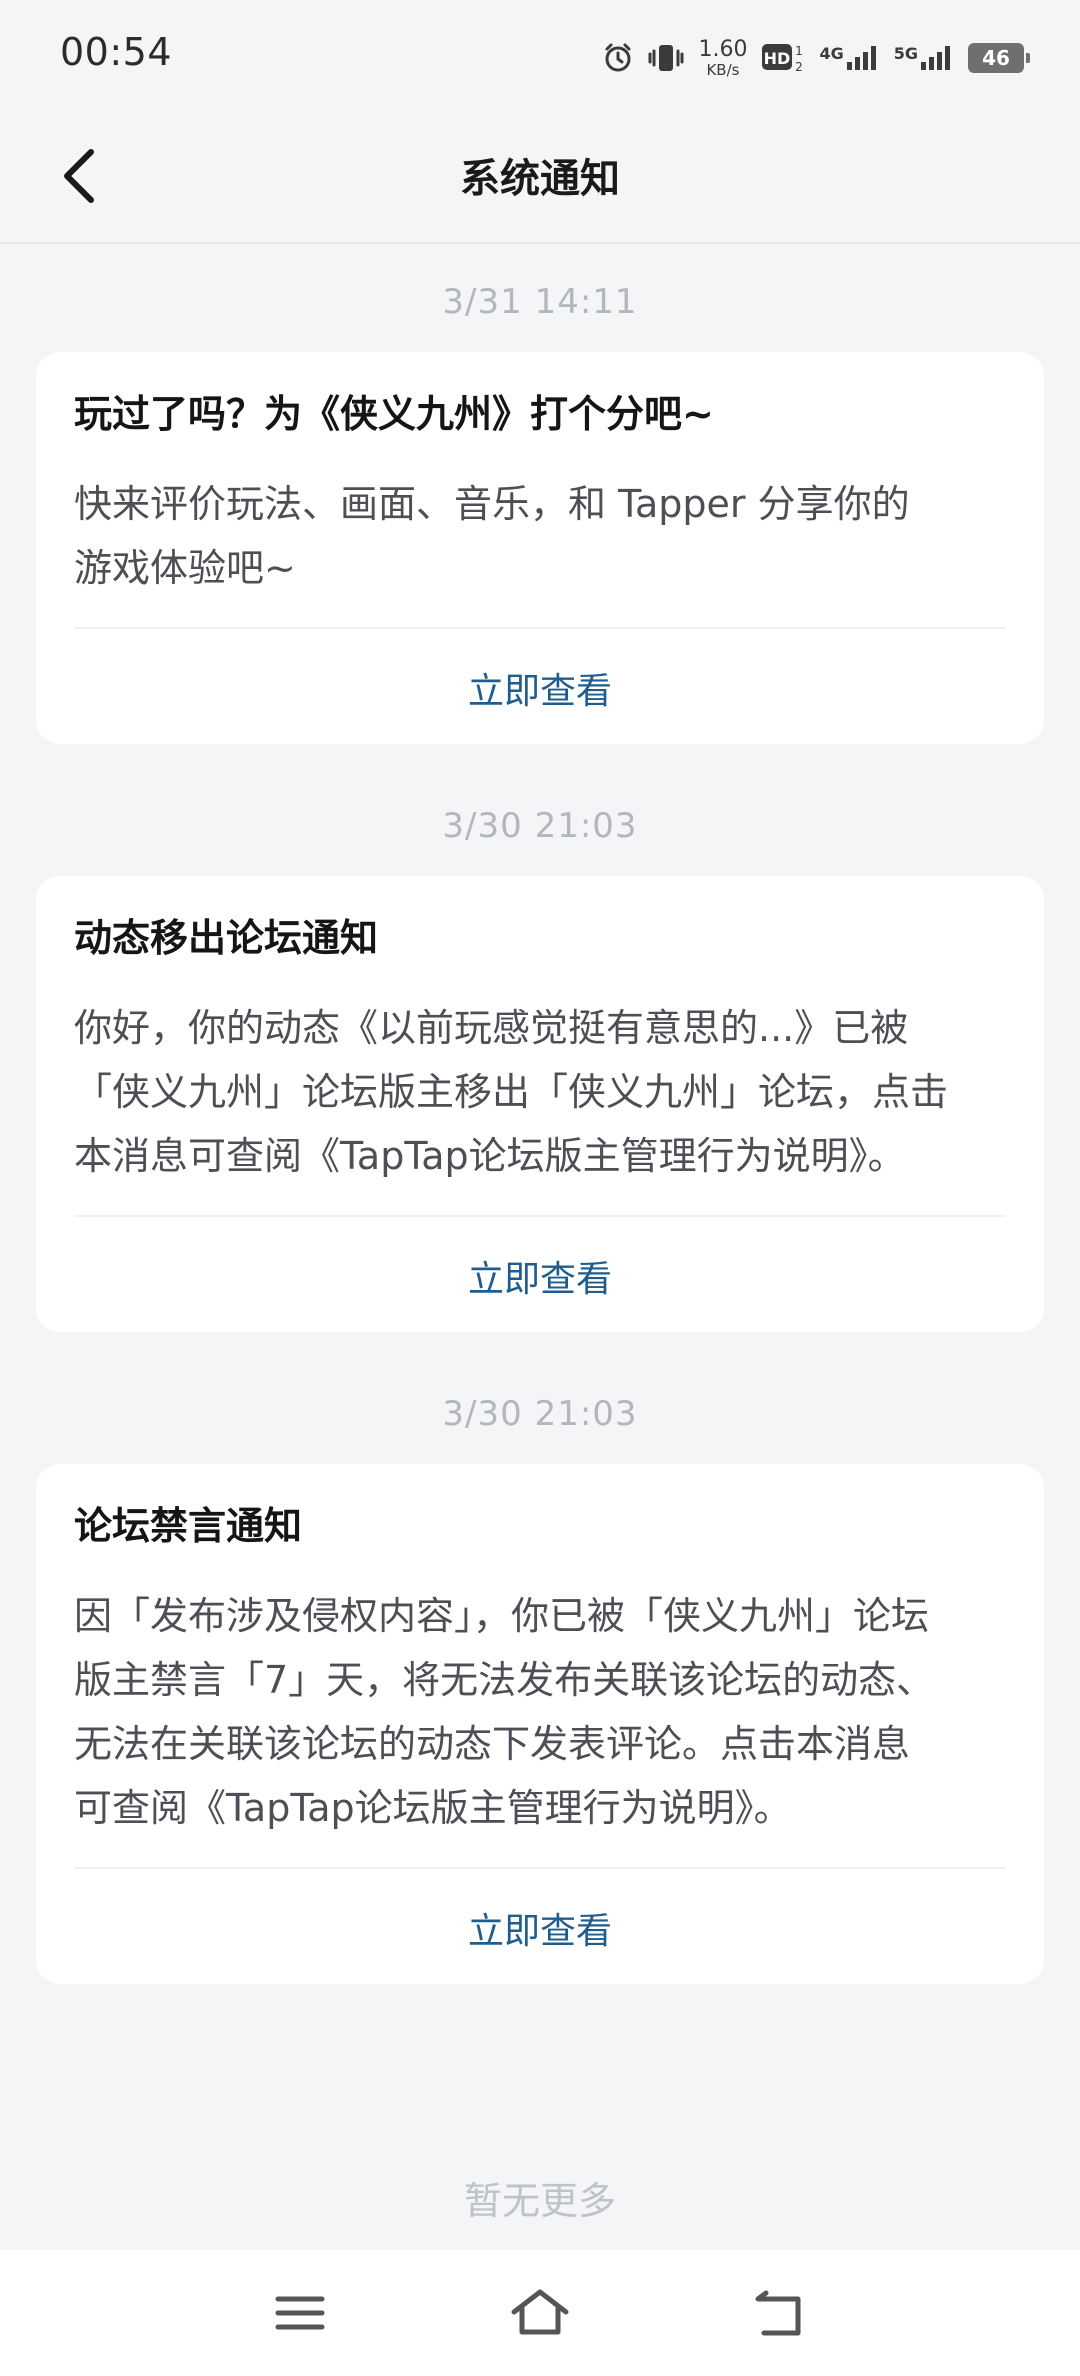 The image size is (1080, 2376). I want to click on menu-icon, so click(300, 2313).